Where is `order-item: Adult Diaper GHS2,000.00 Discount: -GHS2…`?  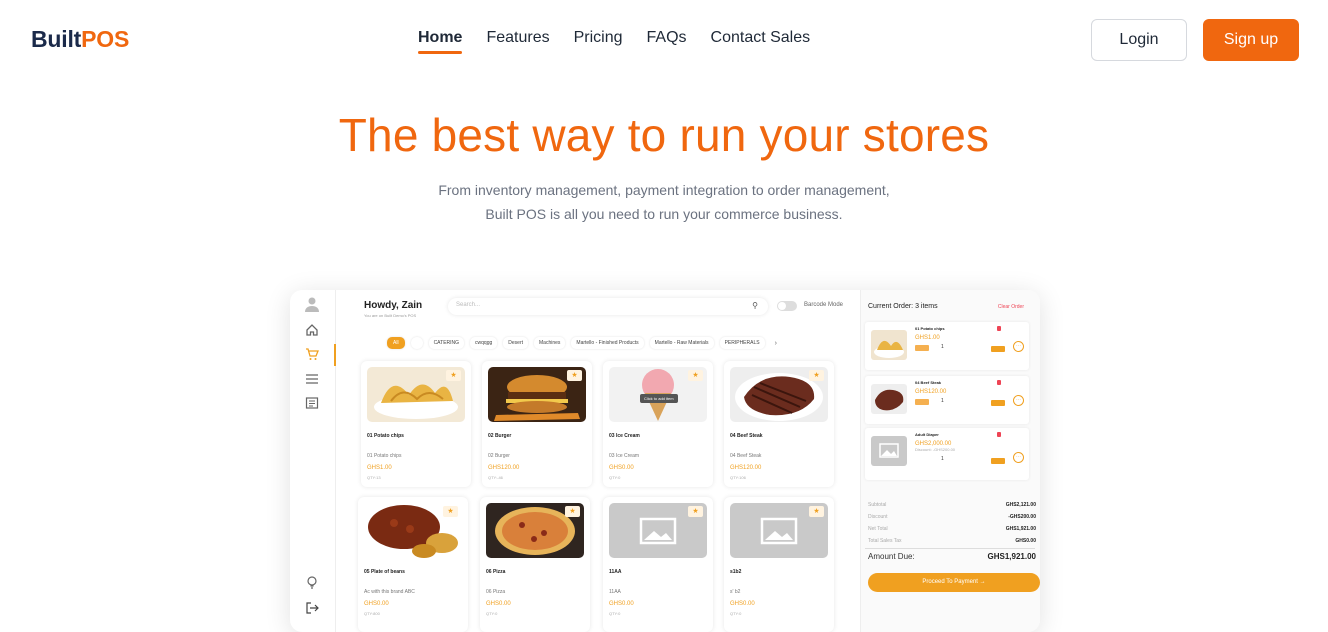 order-item: Adult Diaper GHS2,000.00 Discount: -GHS2… is located at coordinates (947, 454).